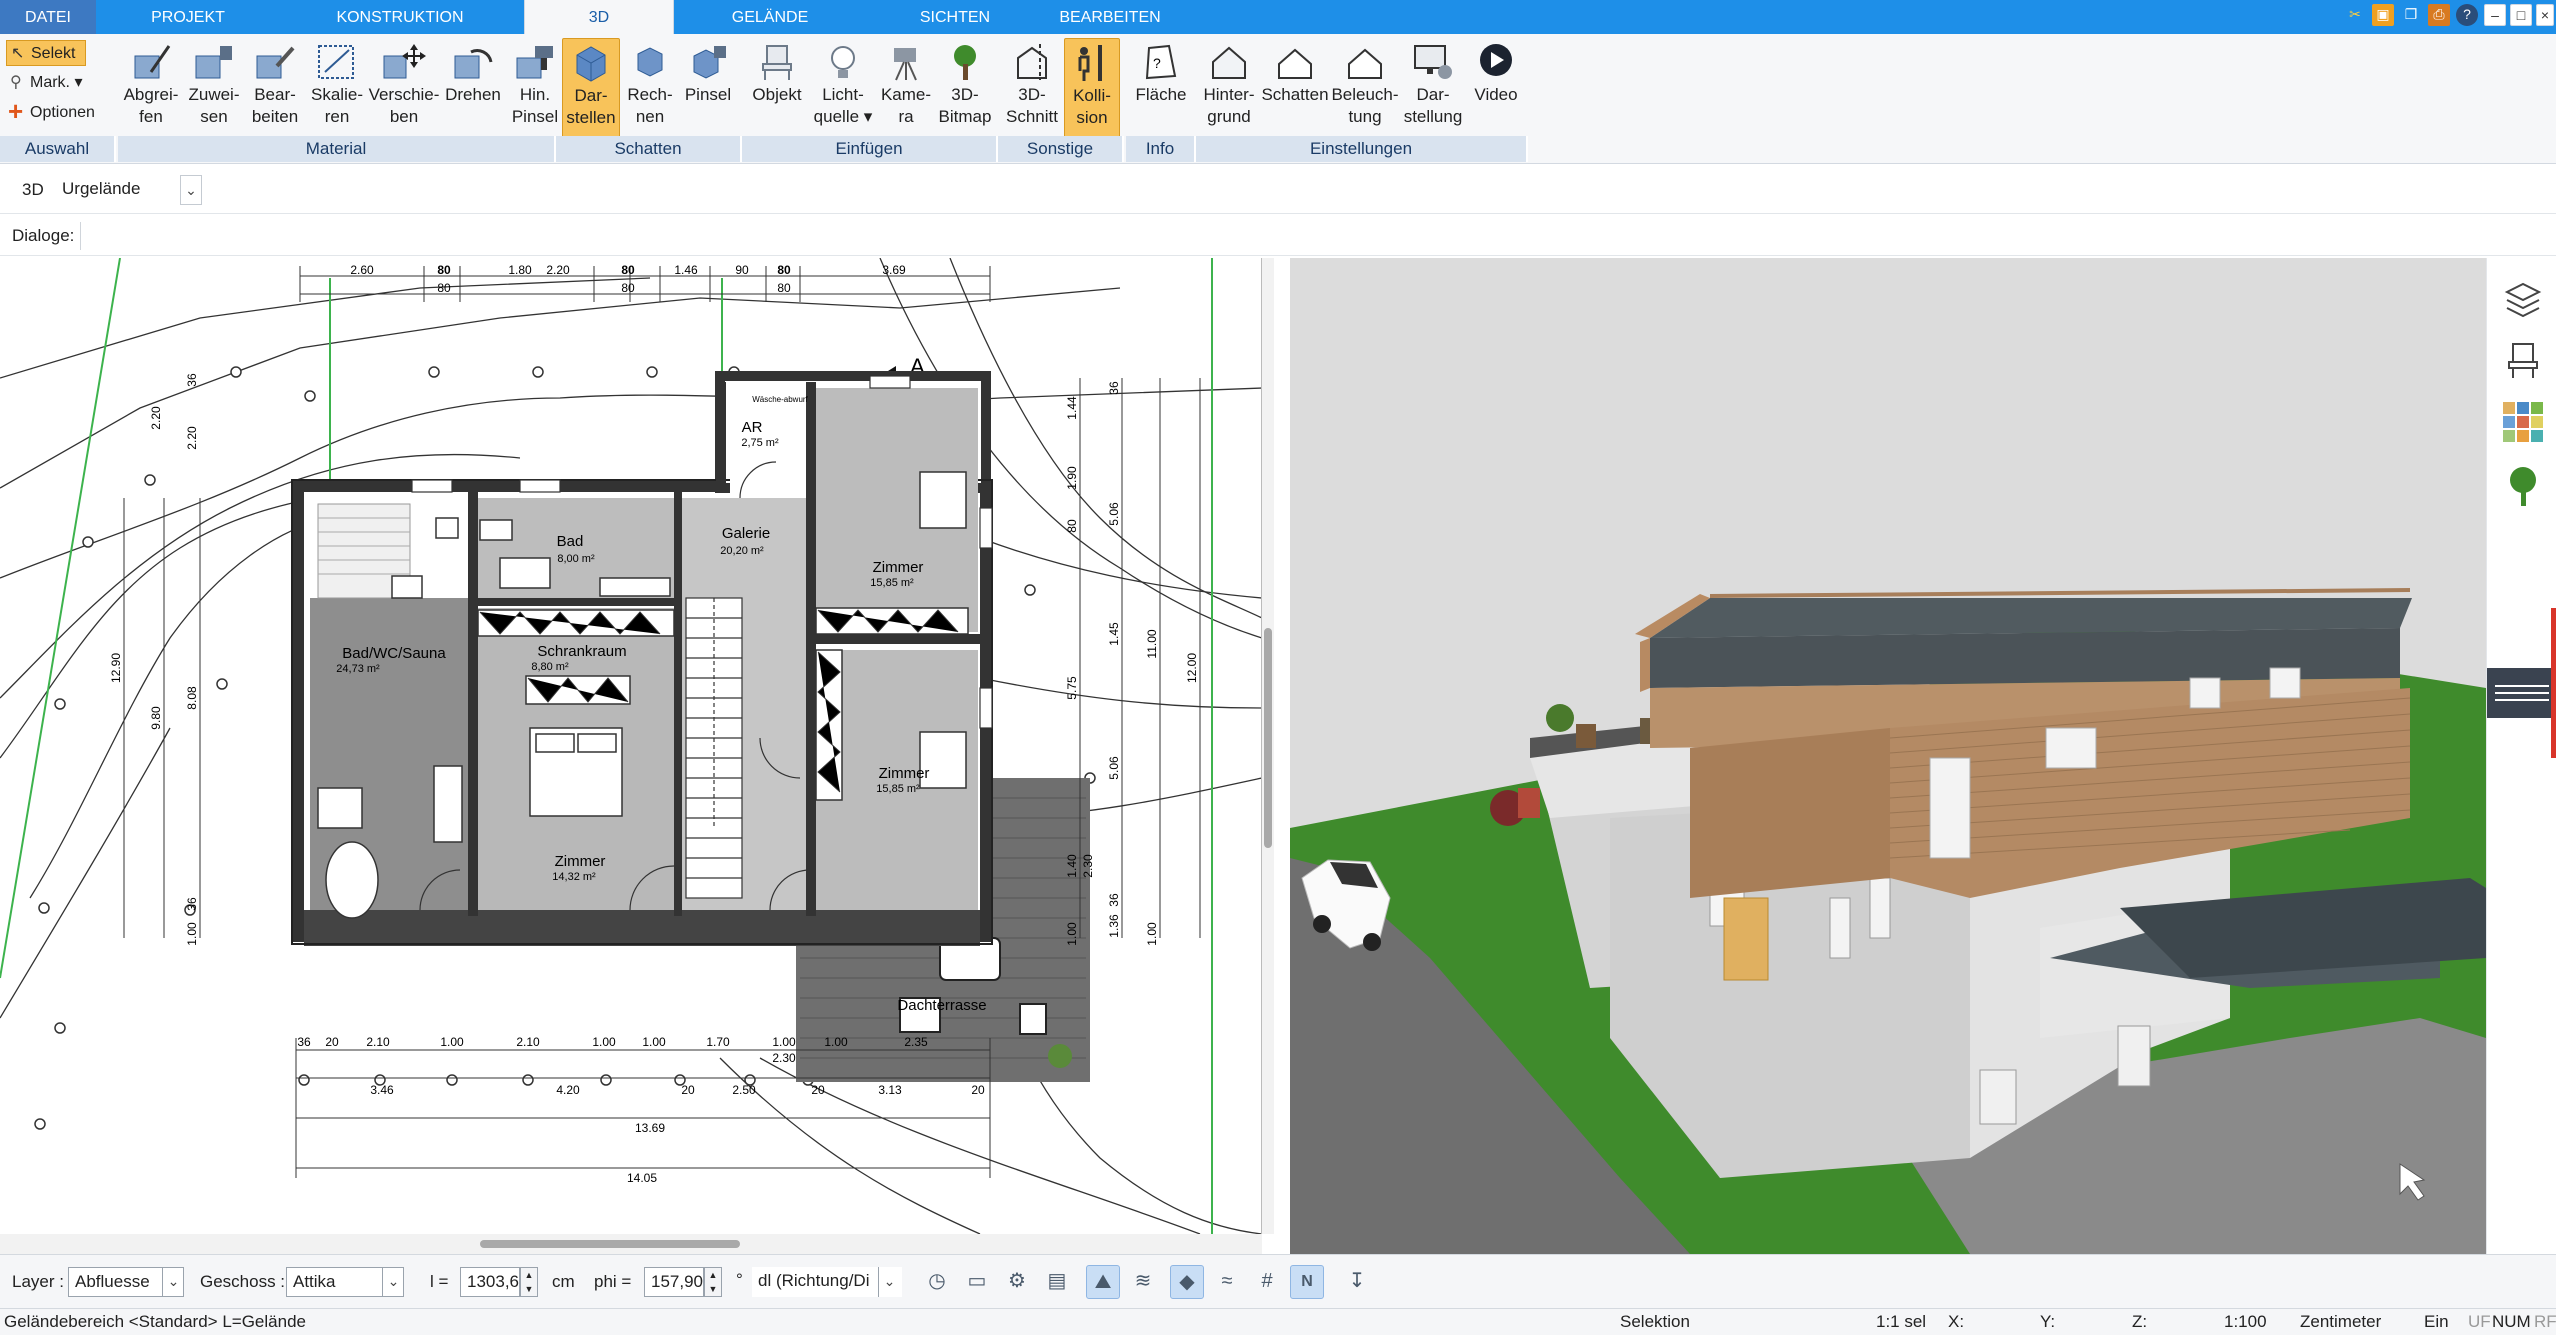 The height and width of the screenshot is (1335, 2556). Describe the element at coordinates (2523, 300) in the screenshot. I see `layers-icon` at that location.